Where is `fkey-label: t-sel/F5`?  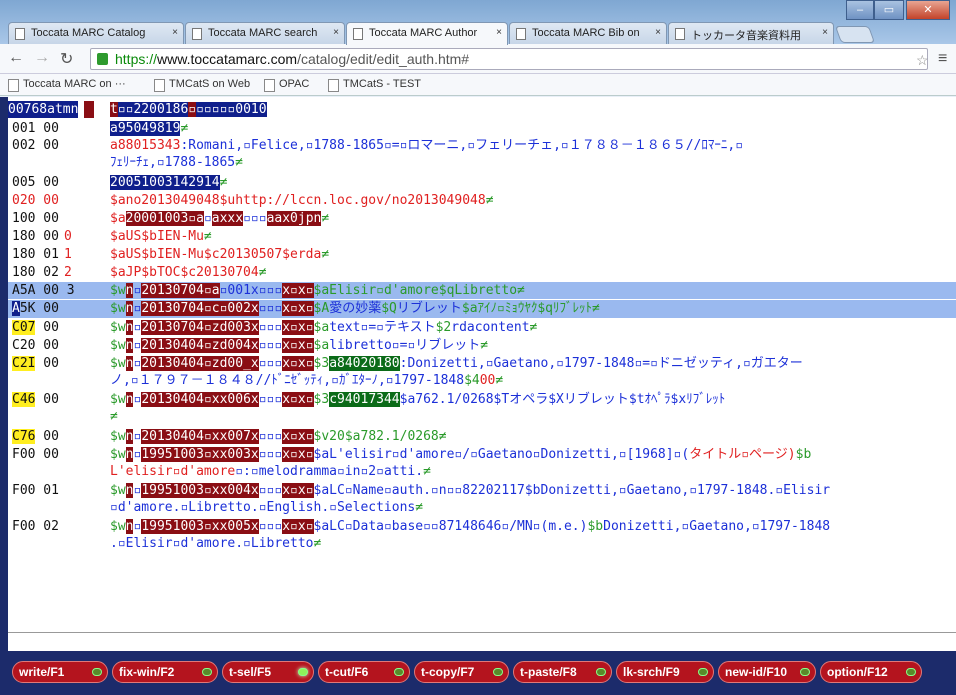 fkey-label: t-sel/F5 is located at coordinates (250, 672).